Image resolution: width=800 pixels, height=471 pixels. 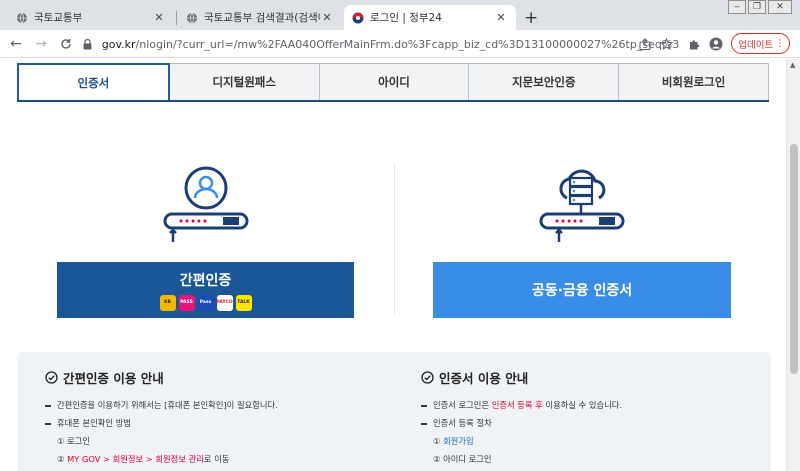 What do you see at coordinates (113, 378) in the screenshot?
I see `simple-auth-guide-heading: 간편인증 이용 안내` at bounding box center [113, 378].